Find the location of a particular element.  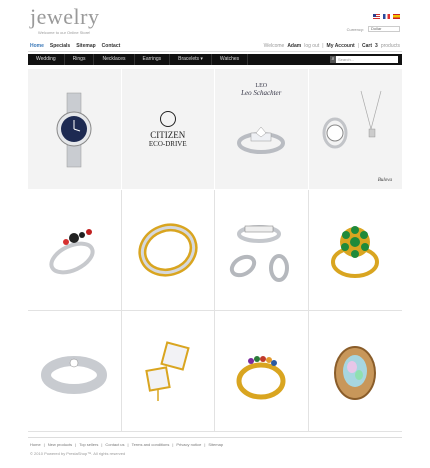

logo-word: jewelry is located at coordinates (65, 16).